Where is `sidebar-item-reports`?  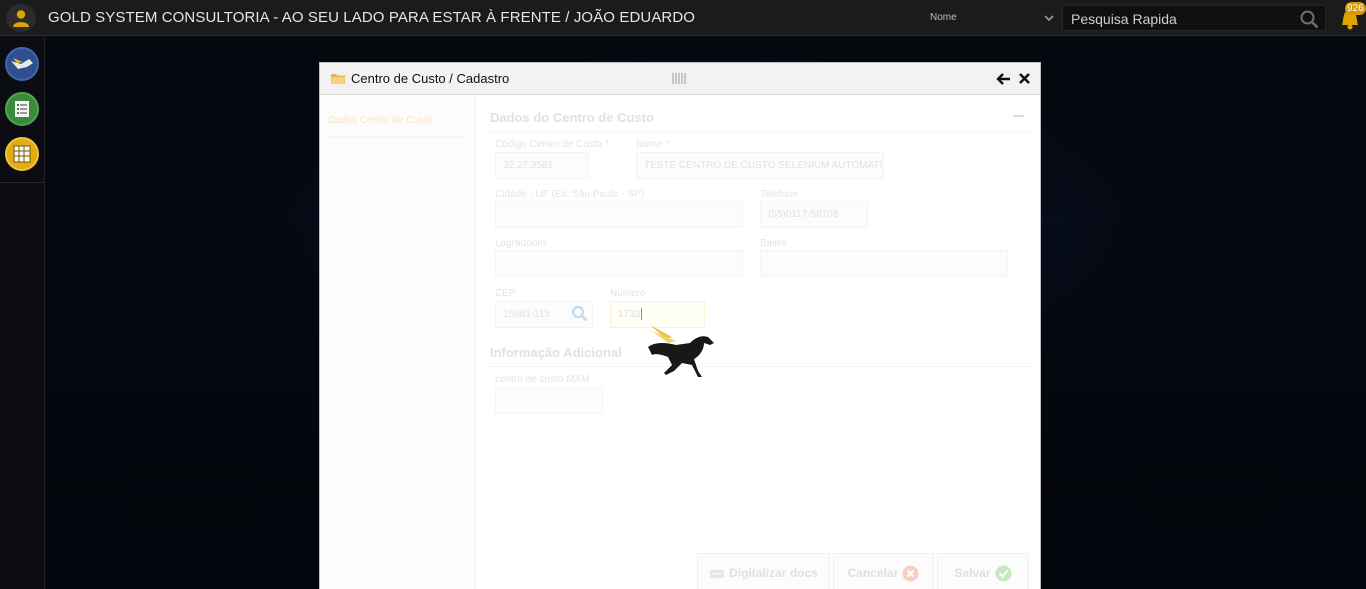 sidebar-item-reports is located at coordinates (22, 109).